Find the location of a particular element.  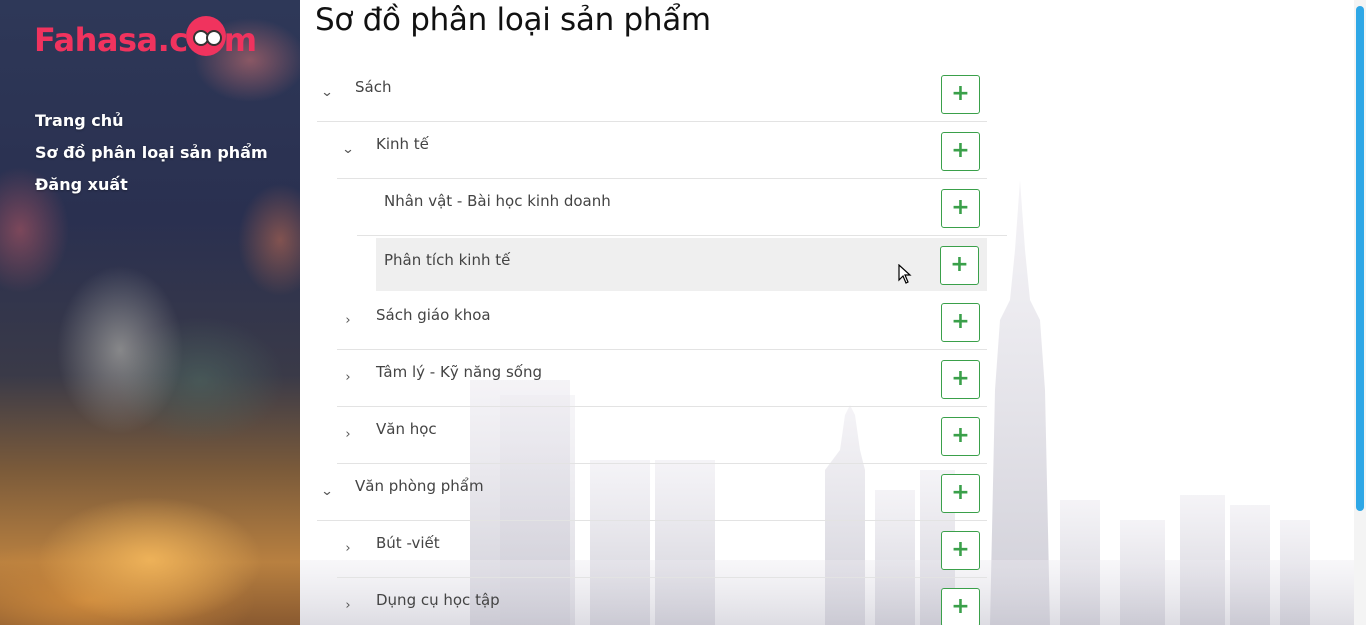

nav-item-category-tree: Sơ đồ phân loại sản phẩm is located at coordinates (151, 158).